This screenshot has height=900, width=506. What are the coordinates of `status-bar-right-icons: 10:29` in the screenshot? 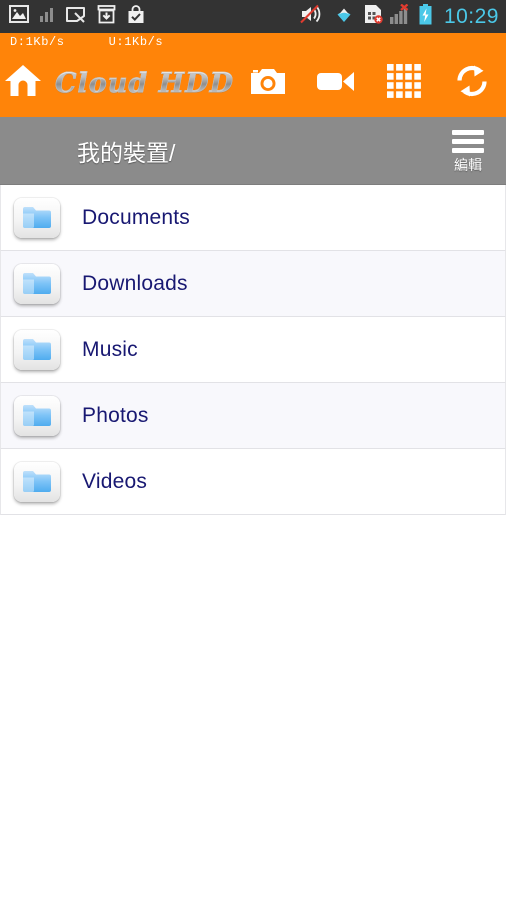 It's located at (399, 16).